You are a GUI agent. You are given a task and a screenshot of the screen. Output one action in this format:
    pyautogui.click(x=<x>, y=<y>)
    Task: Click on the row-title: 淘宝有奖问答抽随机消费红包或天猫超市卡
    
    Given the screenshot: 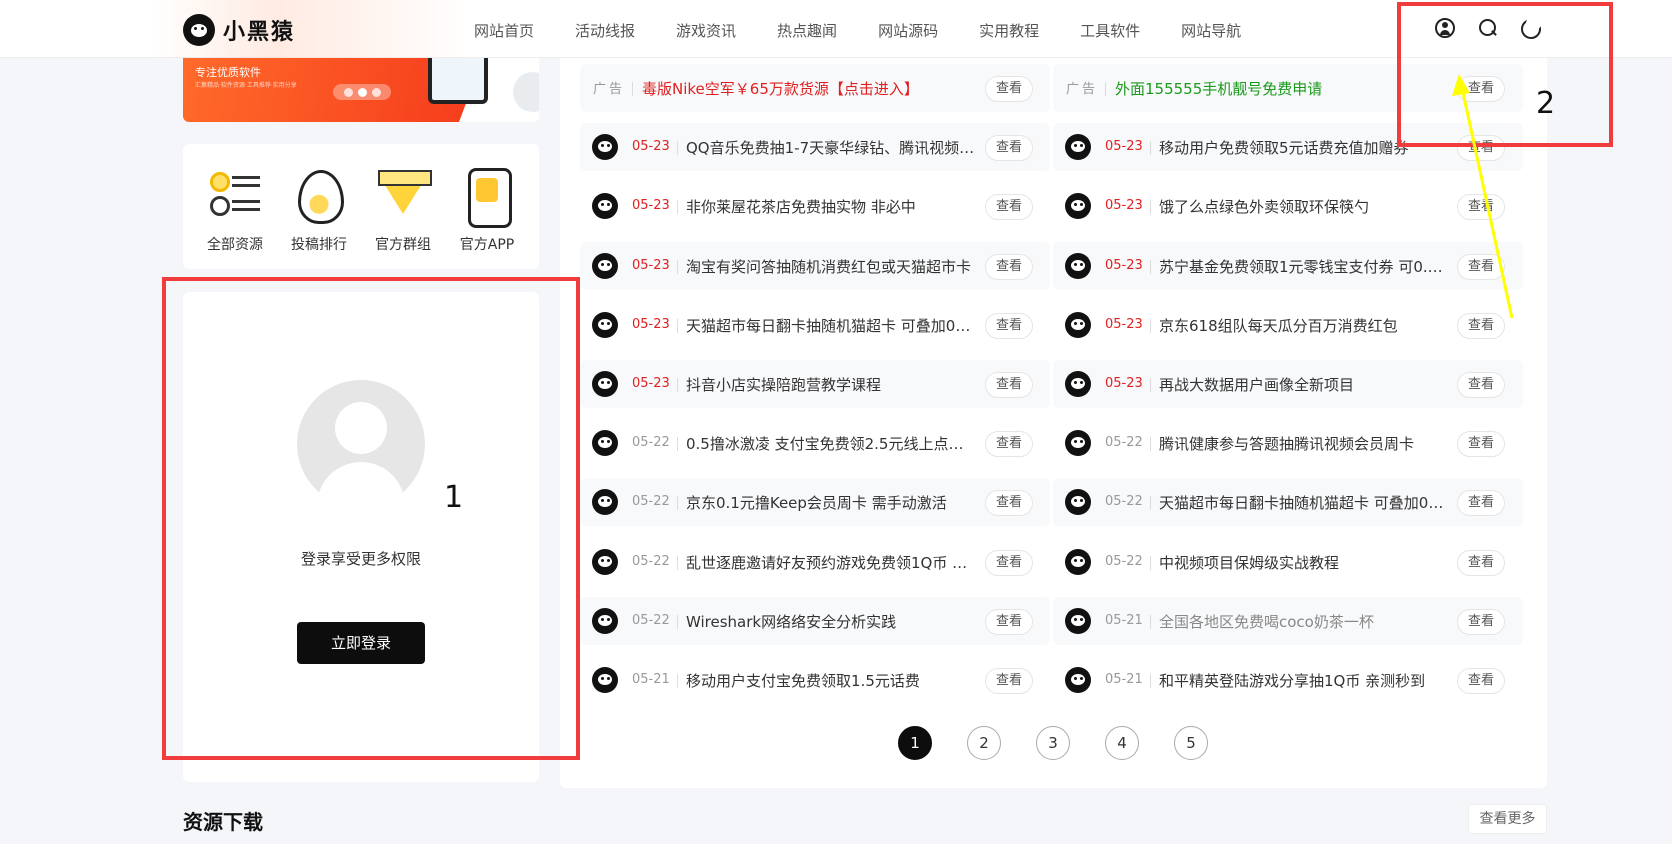 What is the action you would take?
    pyautogui.click(x=831, y=266)
    